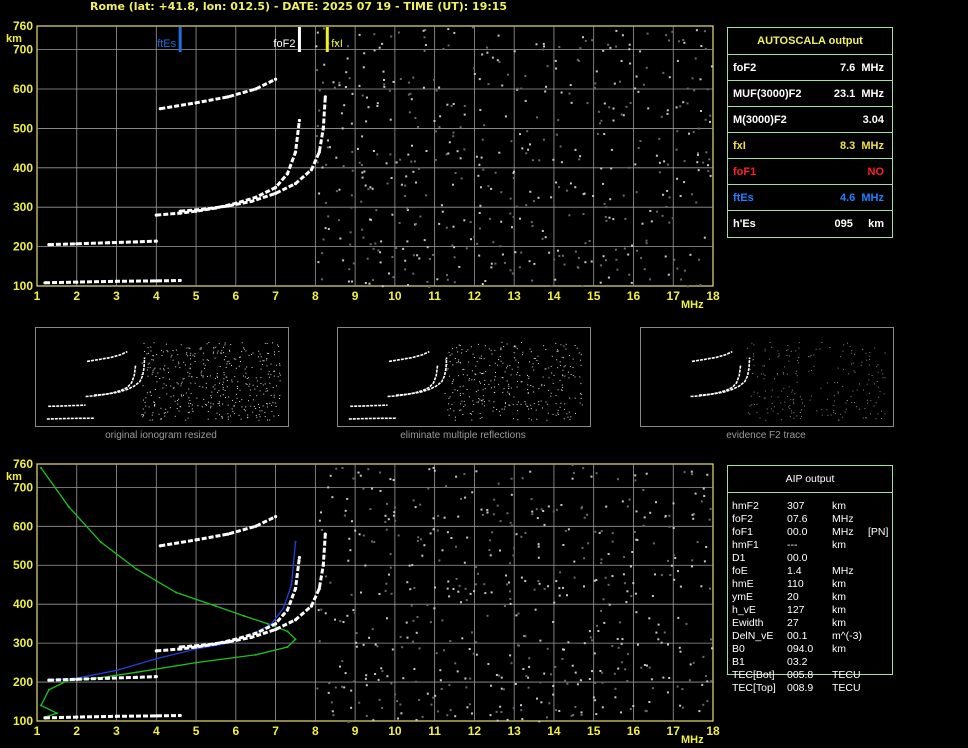  What do you see at coordinates (839, 623) in the screenshot?
I see `aip-unit: km` at bounding box center [839, 623].